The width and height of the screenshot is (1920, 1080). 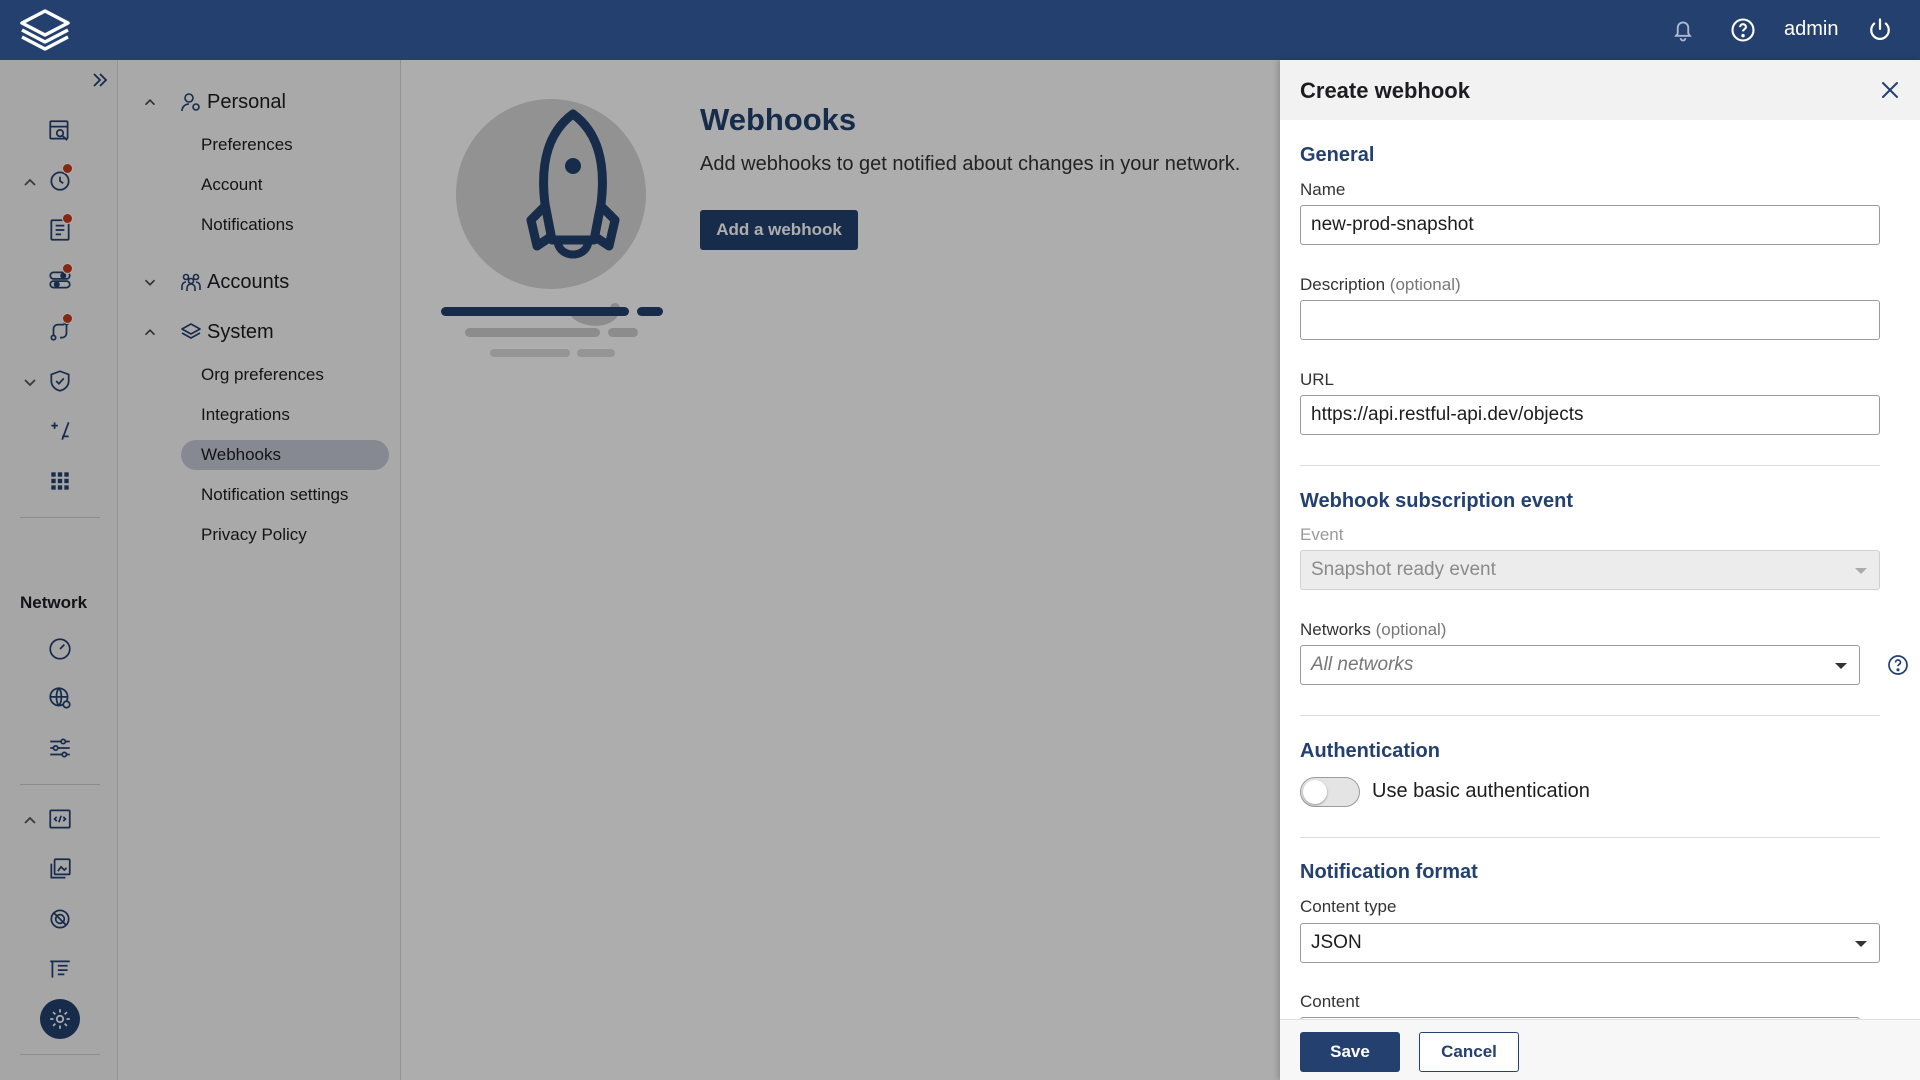 I want to click on app-logo, so click(x=45, y=30).